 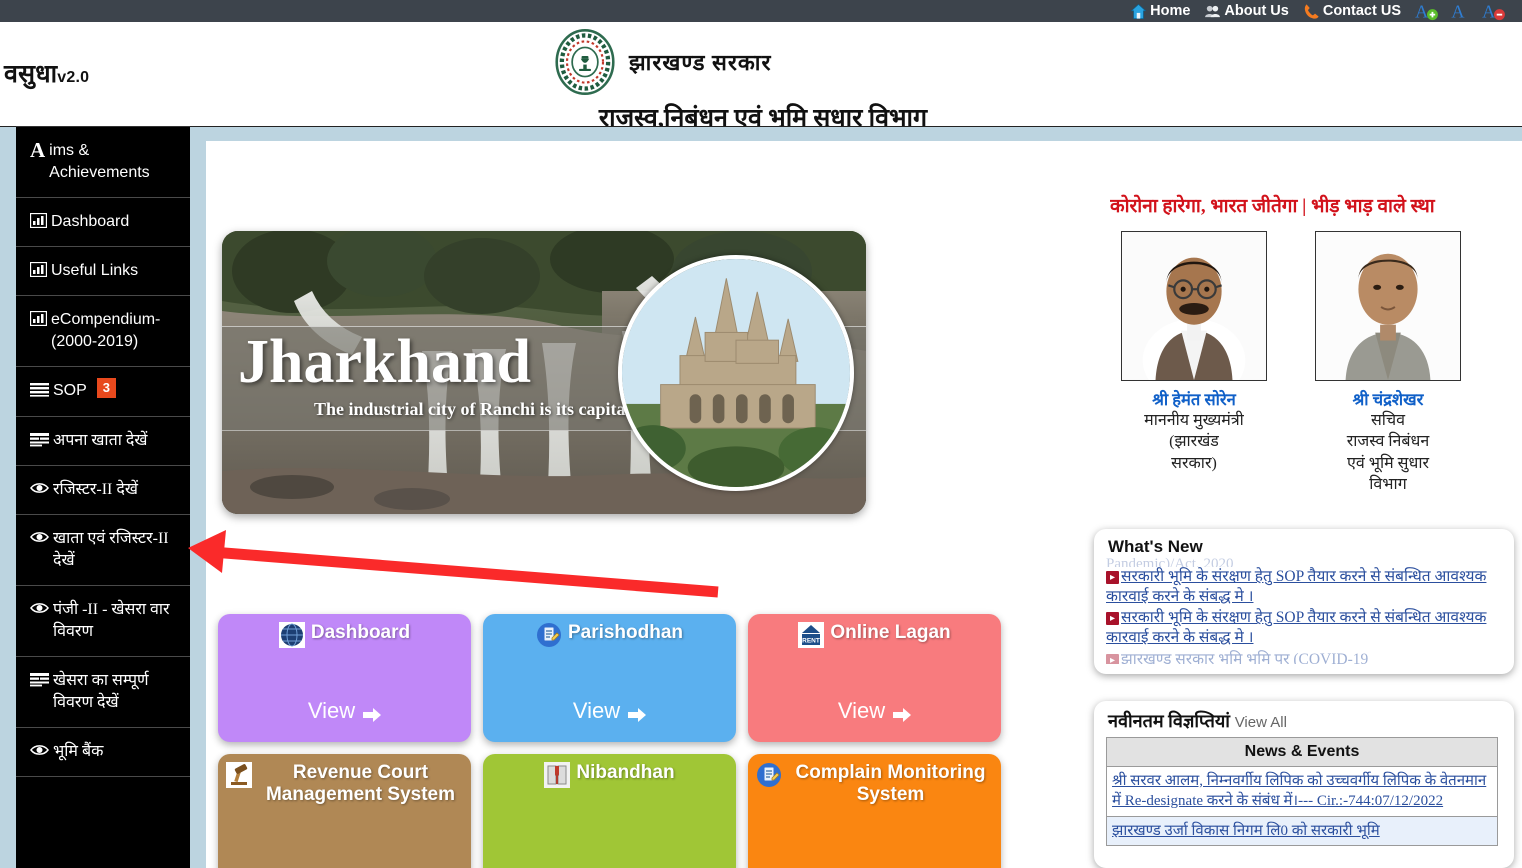 What do you see at coordinates (1170, 11) in the screenshot?
I see `nav-home-label: Home` at bounding box center [1170, 11].